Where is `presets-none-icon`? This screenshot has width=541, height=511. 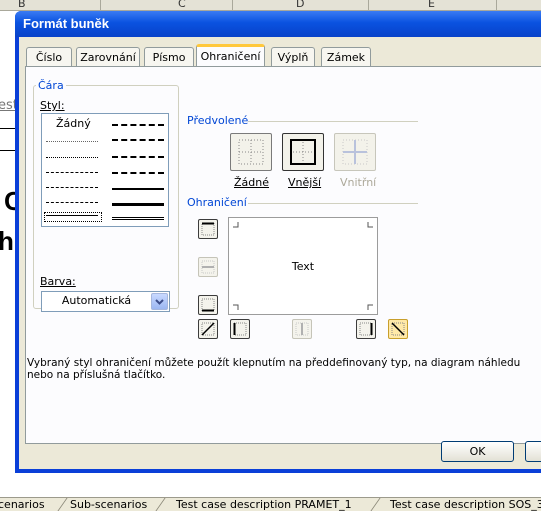
presets-none-icon is located at coordinates (251, 152).